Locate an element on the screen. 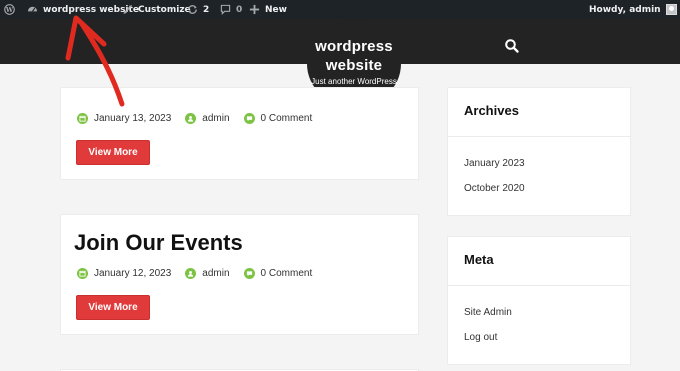 The height and width of the screenshot is (371, 680). widget-title: Archives is located at coordinates (491, 110).